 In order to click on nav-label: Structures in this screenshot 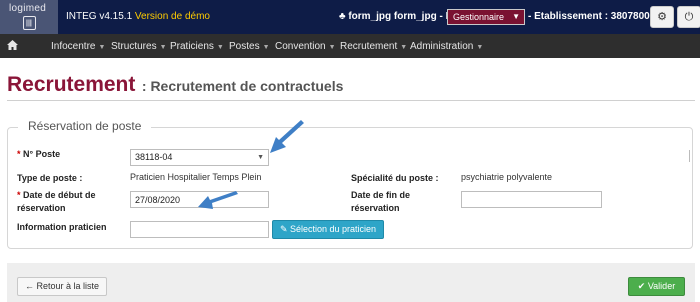, I will do `click(134, 46)`.